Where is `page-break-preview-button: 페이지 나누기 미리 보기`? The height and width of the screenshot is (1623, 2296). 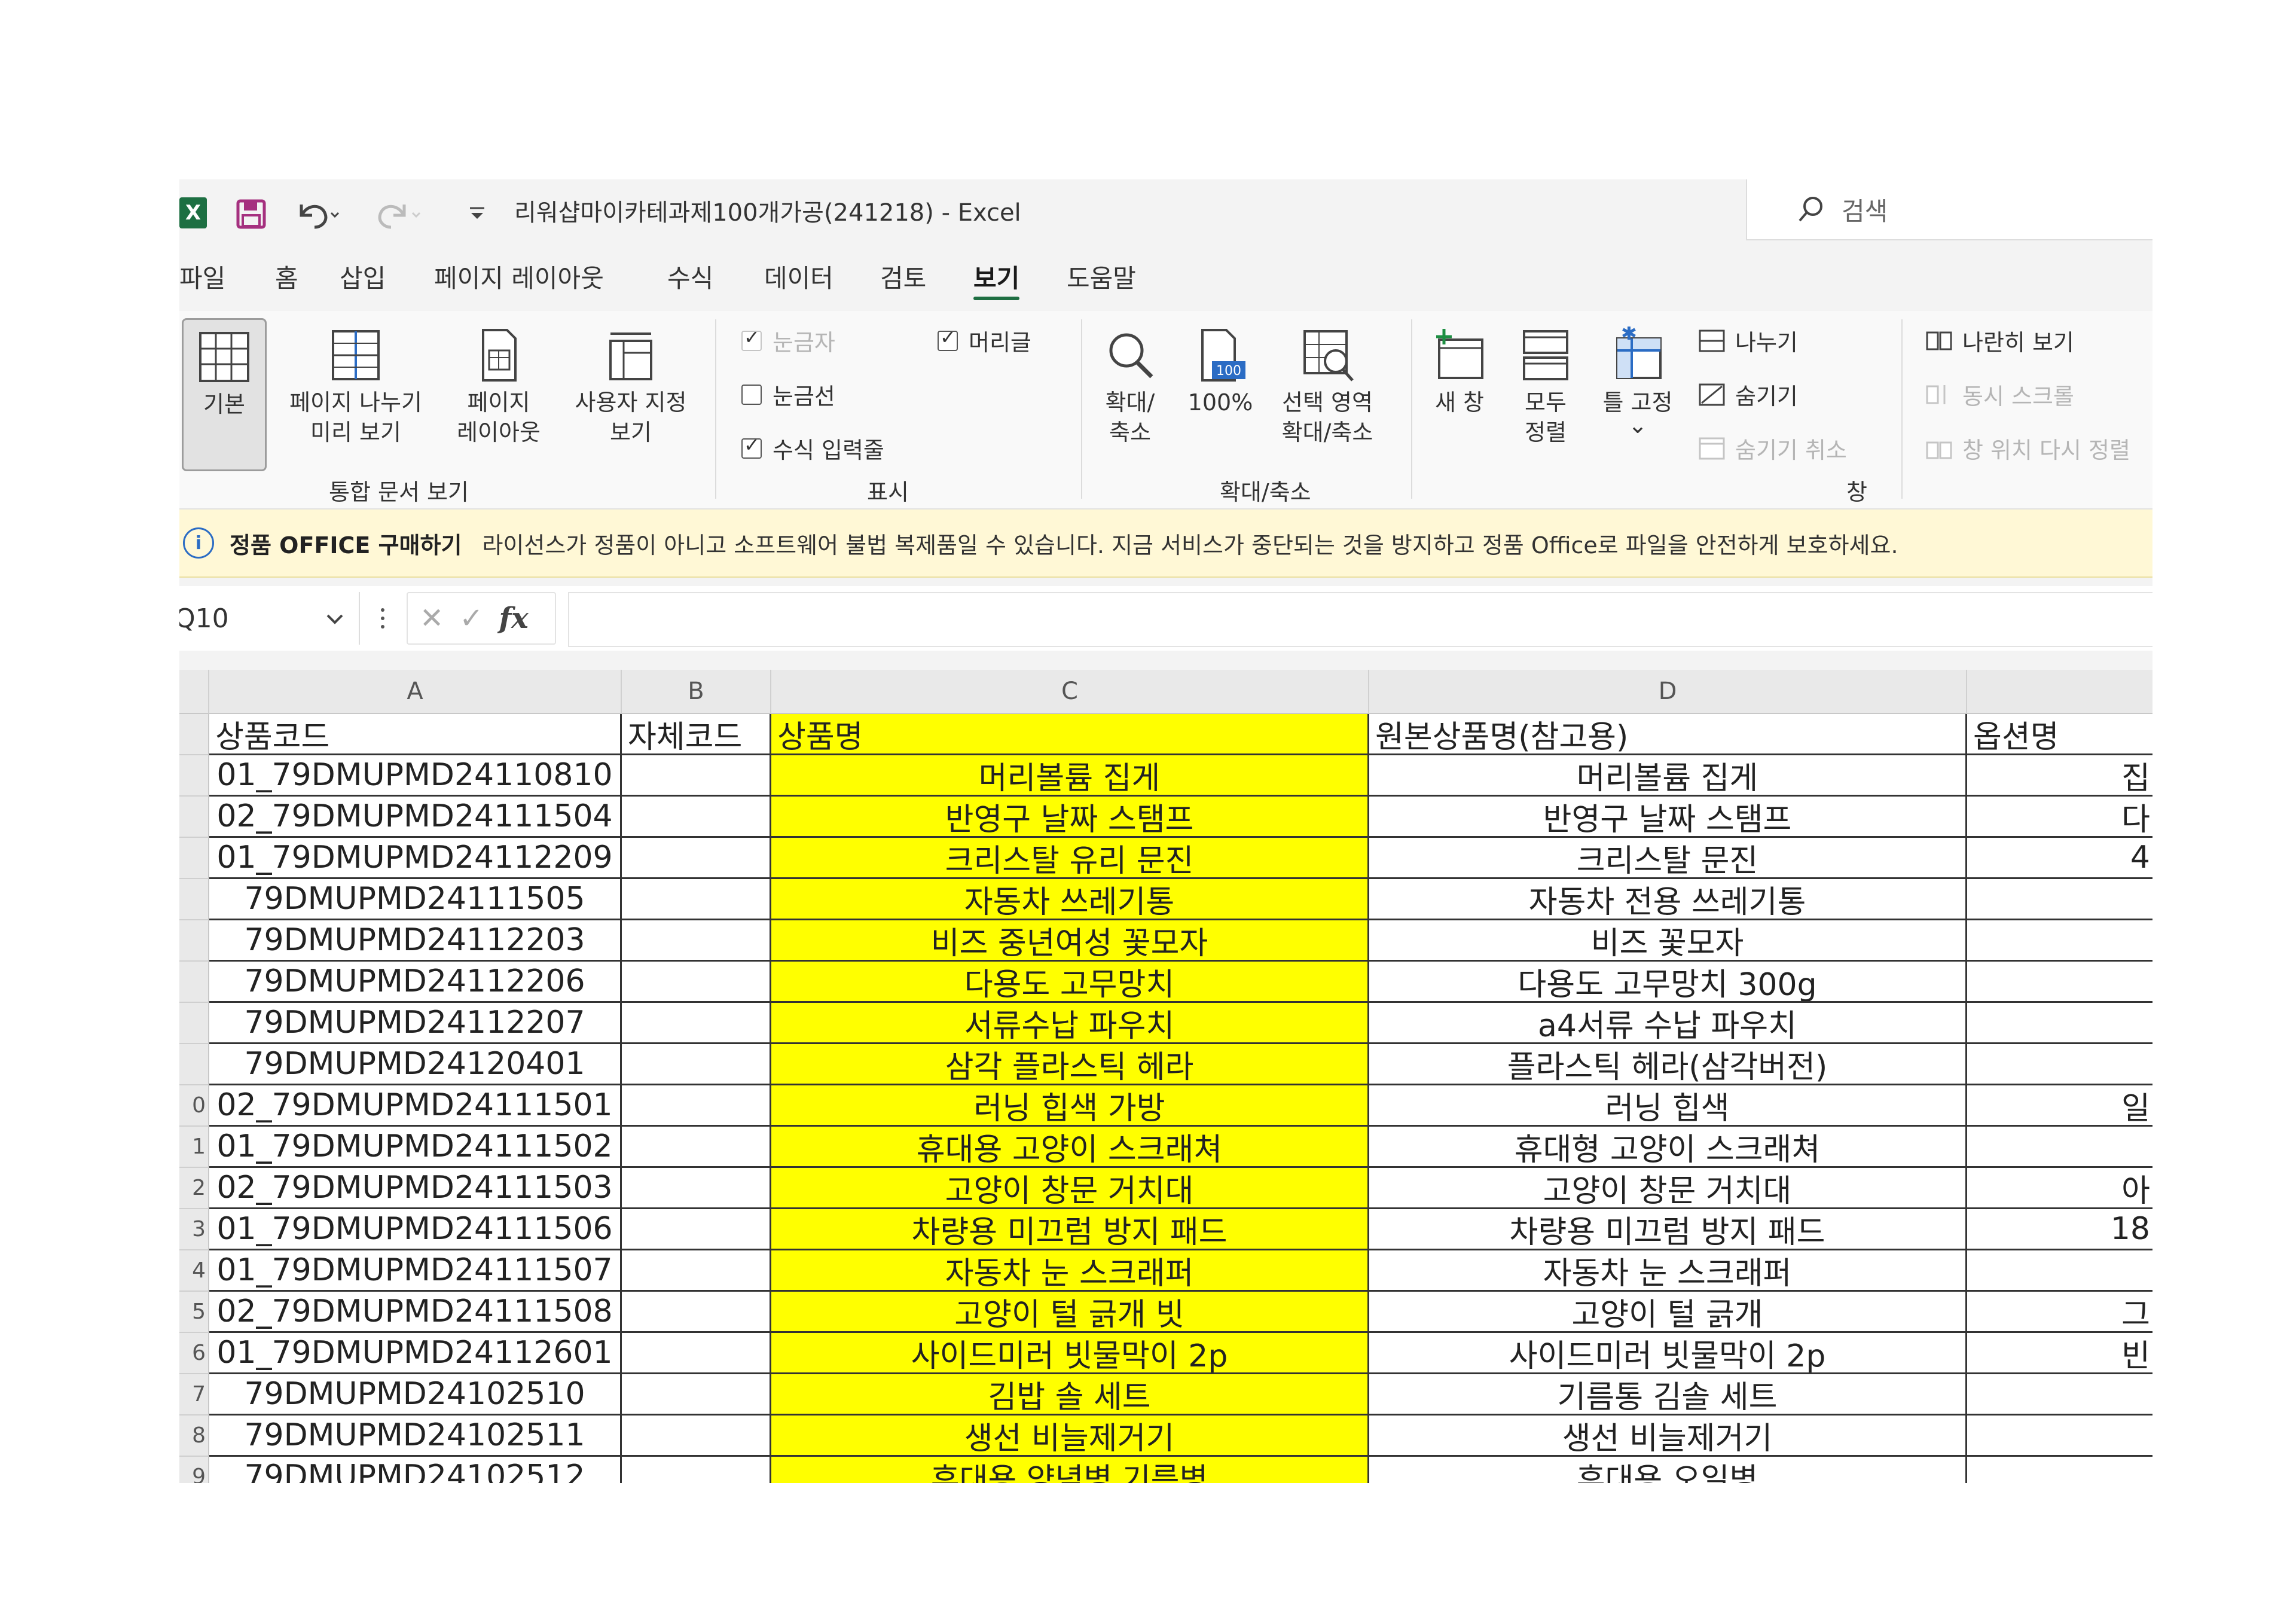 page-break-preview-button: 페이지 나누기 미리 보기 is located at coordinates (355, 382).